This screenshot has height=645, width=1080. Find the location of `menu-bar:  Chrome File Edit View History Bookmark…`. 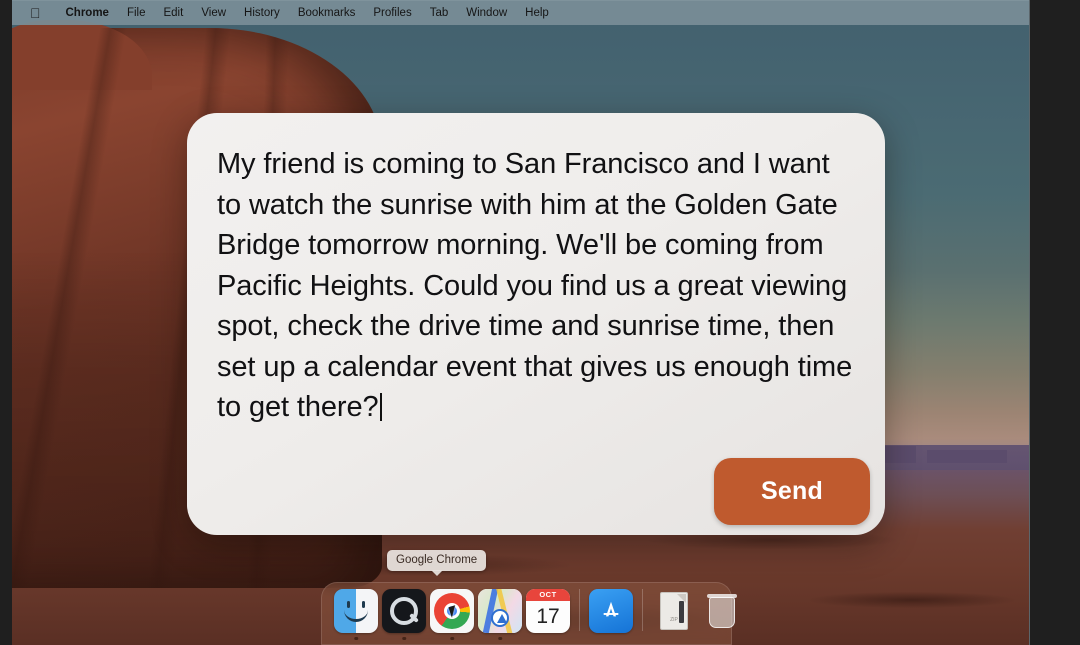

menu-bar:  Chrome File Edit View History Bookmark… is located at coordinates (520, 12).